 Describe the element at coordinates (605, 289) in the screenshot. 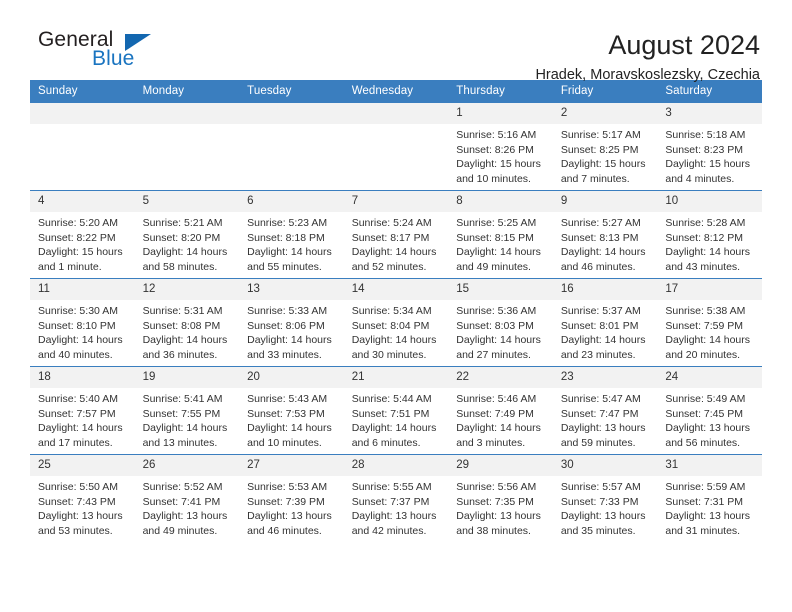

I see `day-number: 16` at that location.